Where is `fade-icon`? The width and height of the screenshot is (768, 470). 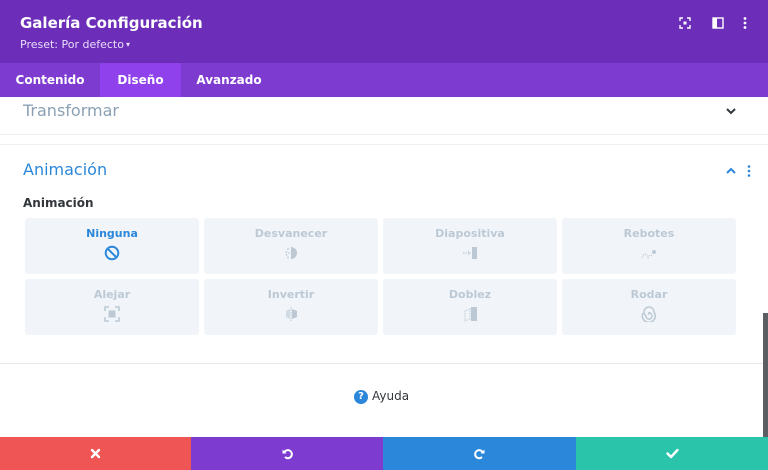
fade-icon is located at coordinates (291, 253).